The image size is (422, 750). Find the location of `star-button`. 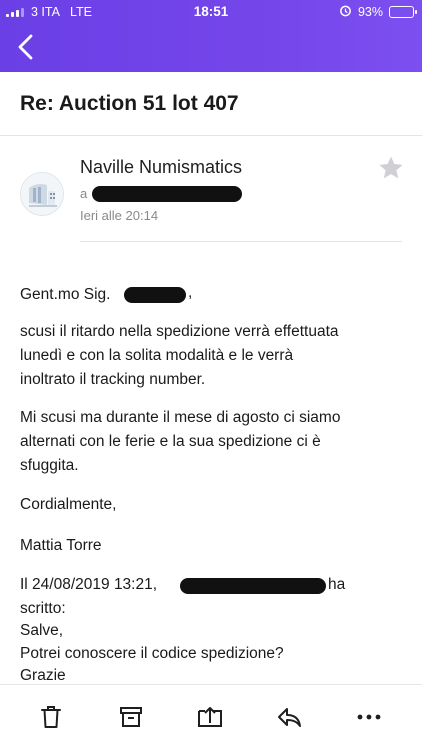

star-button is located at coordinates (391, 168).